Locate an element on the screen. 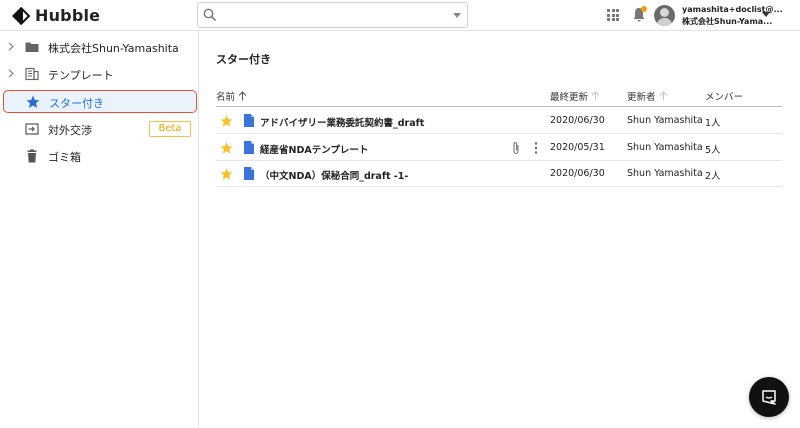 This screenshot has width=800, height=428. sidebar-item-starred: スター付き is located at coordinates (100, 101).